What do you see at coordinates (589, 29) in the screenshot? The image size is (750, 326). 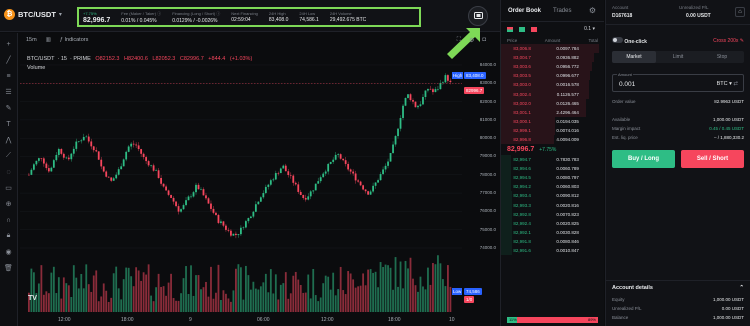 I see `precision-select: 0.1 ▾` at bounding box center [589, 29].